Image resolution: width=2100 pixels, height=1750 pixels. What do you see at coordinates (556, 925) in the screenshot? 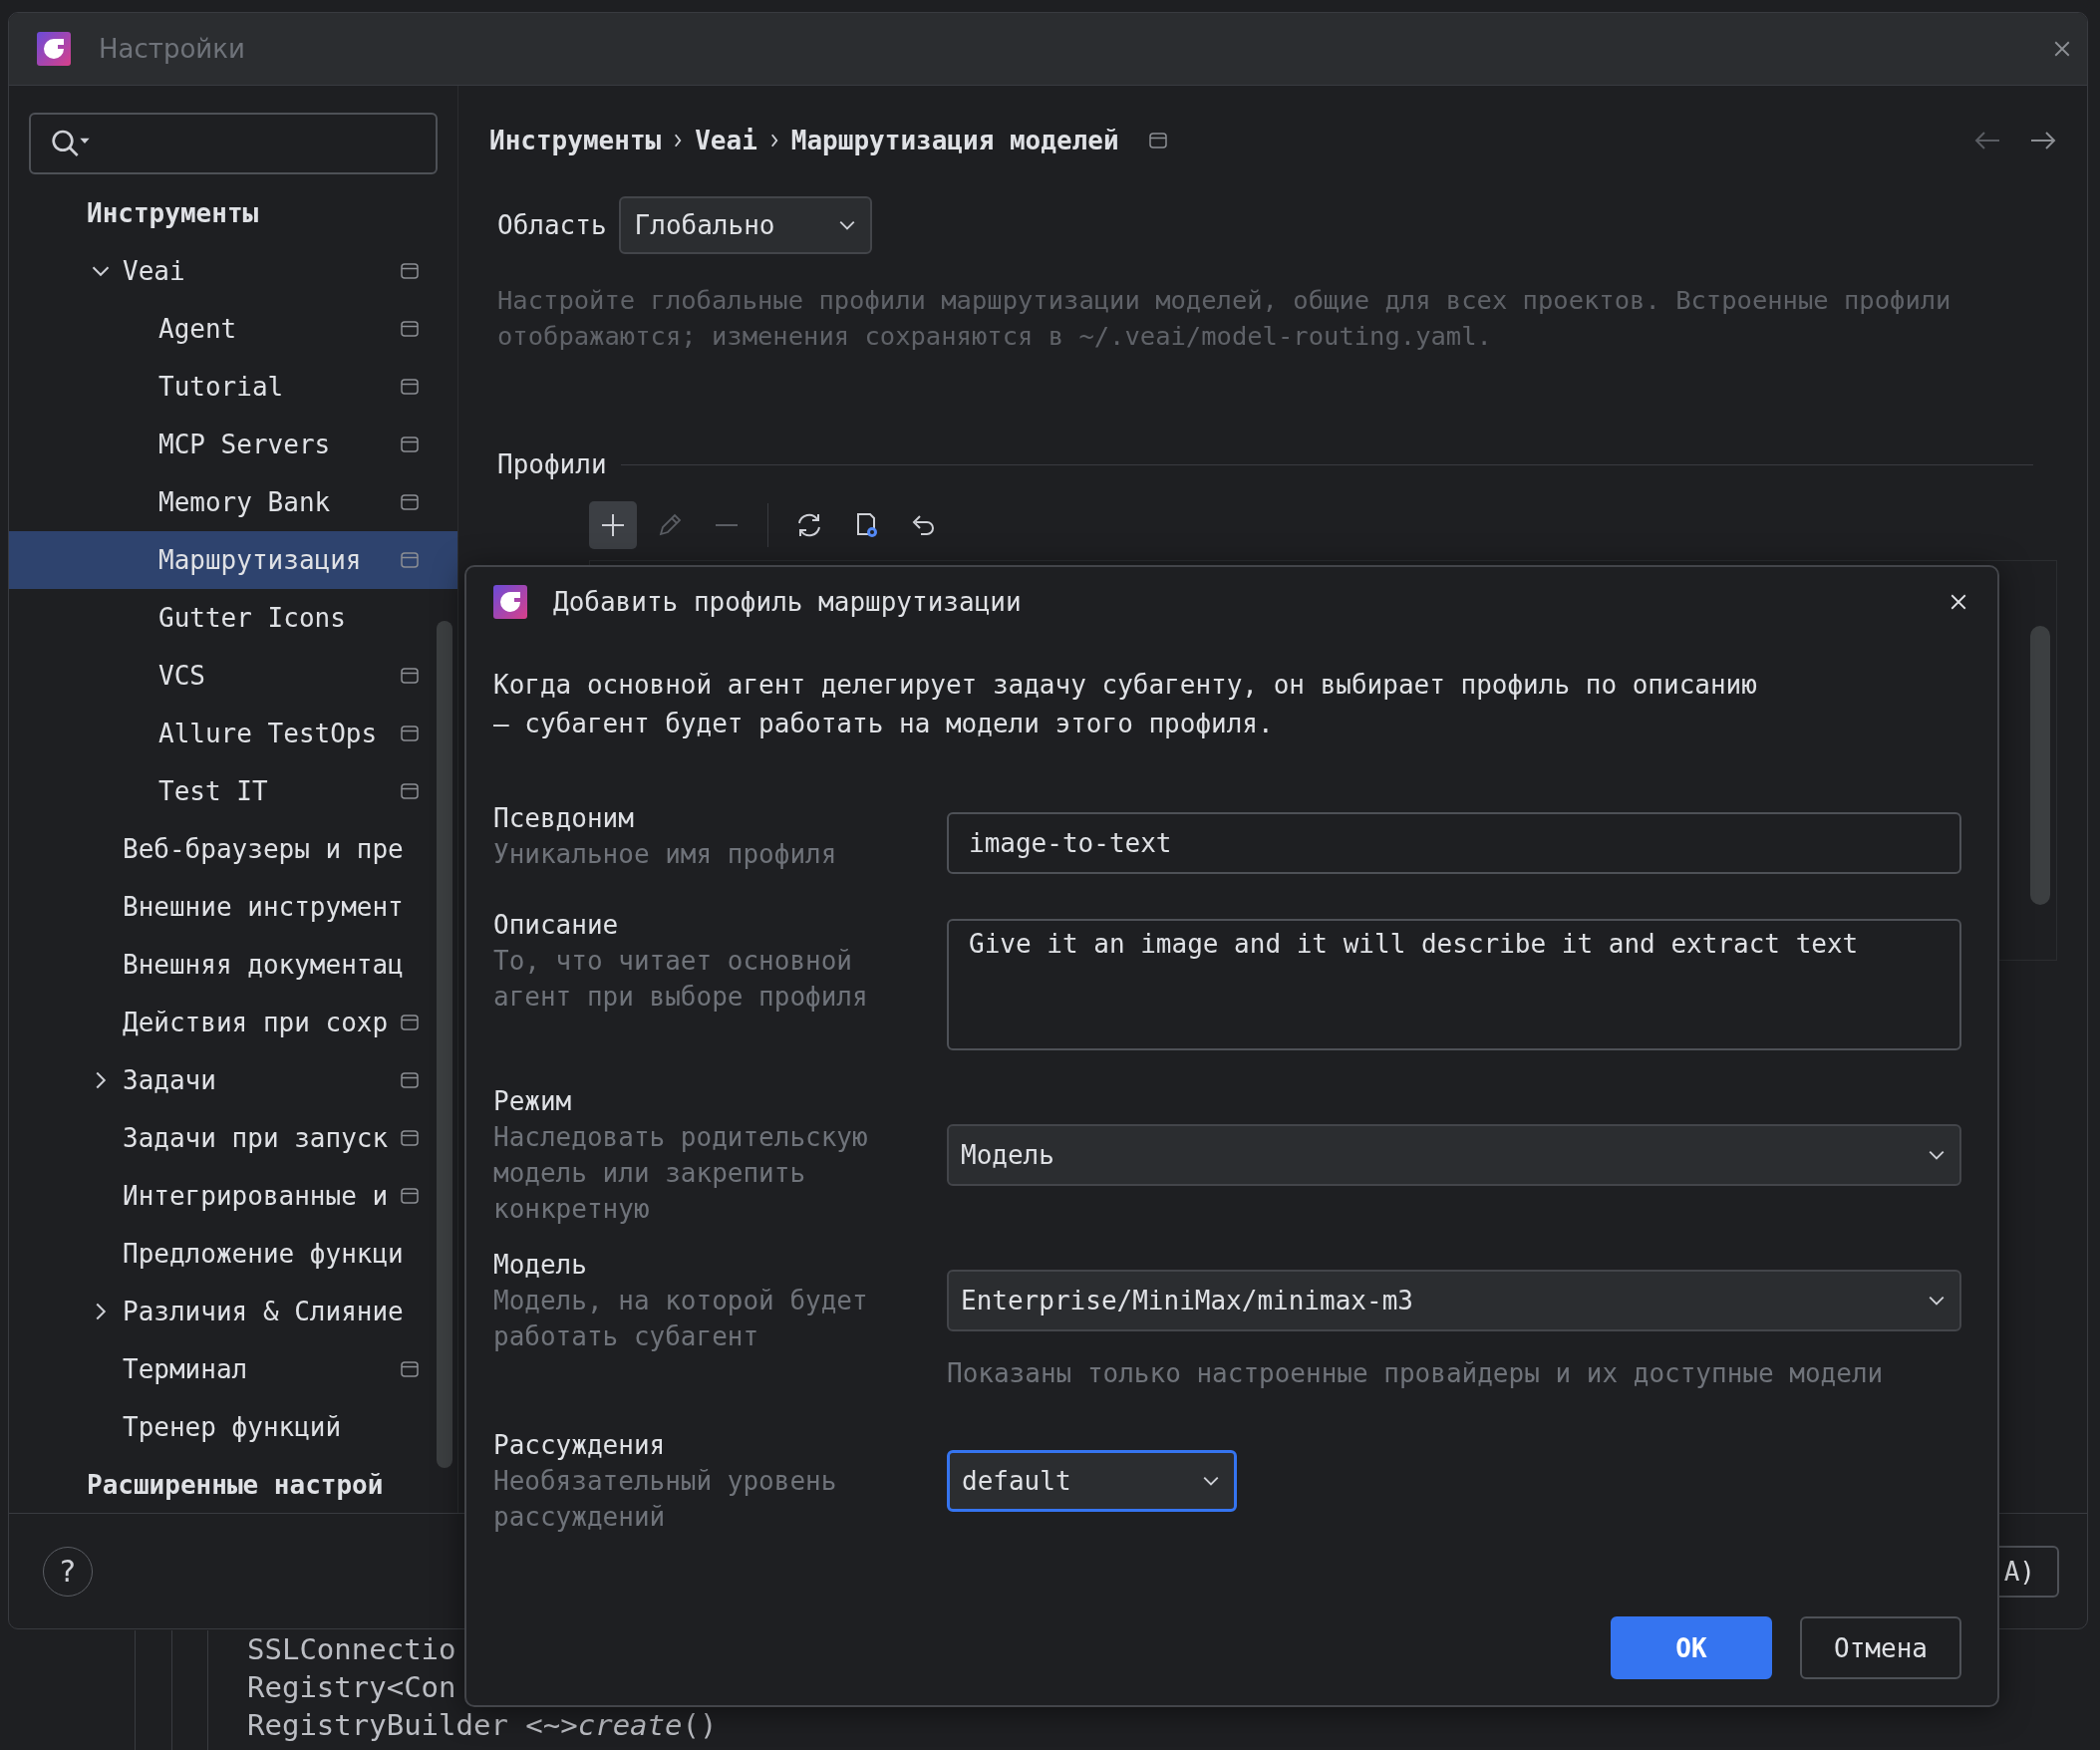
I see `field-label: Описание` at bounding box center [556, 925].